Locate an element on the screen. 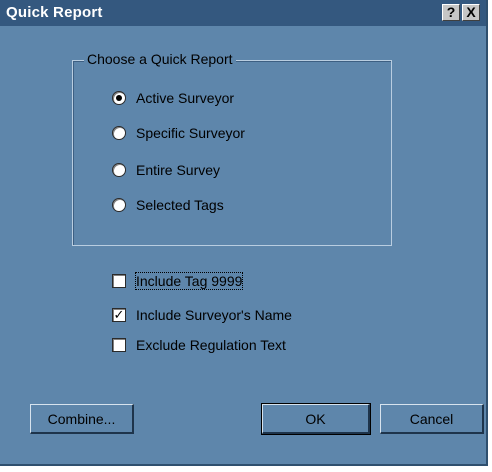 This screenshot has height=472, width=492. ok-button: OK is located at coordinates (316, 419).